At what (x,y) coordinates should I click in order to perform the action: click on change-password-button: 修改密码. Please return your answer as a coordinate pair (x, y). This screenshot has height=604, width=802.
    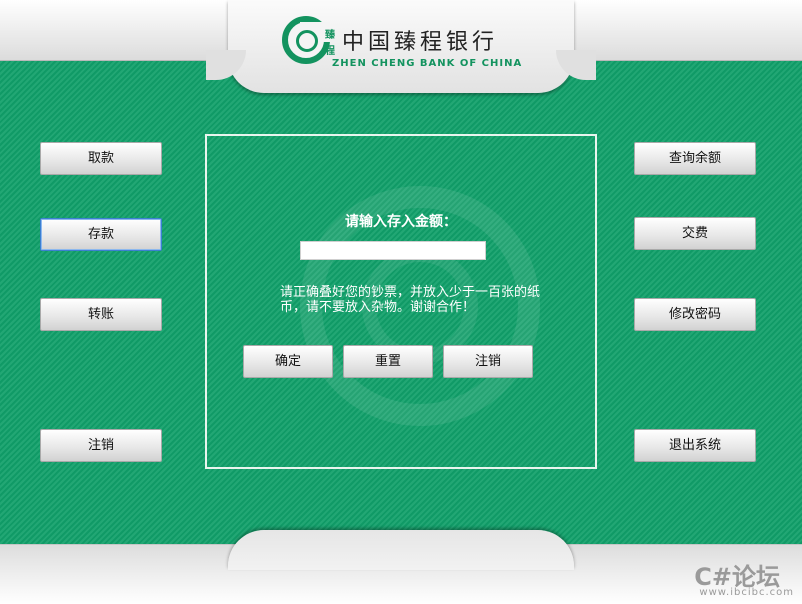
    Looking at the image, I should click on (695, 314).